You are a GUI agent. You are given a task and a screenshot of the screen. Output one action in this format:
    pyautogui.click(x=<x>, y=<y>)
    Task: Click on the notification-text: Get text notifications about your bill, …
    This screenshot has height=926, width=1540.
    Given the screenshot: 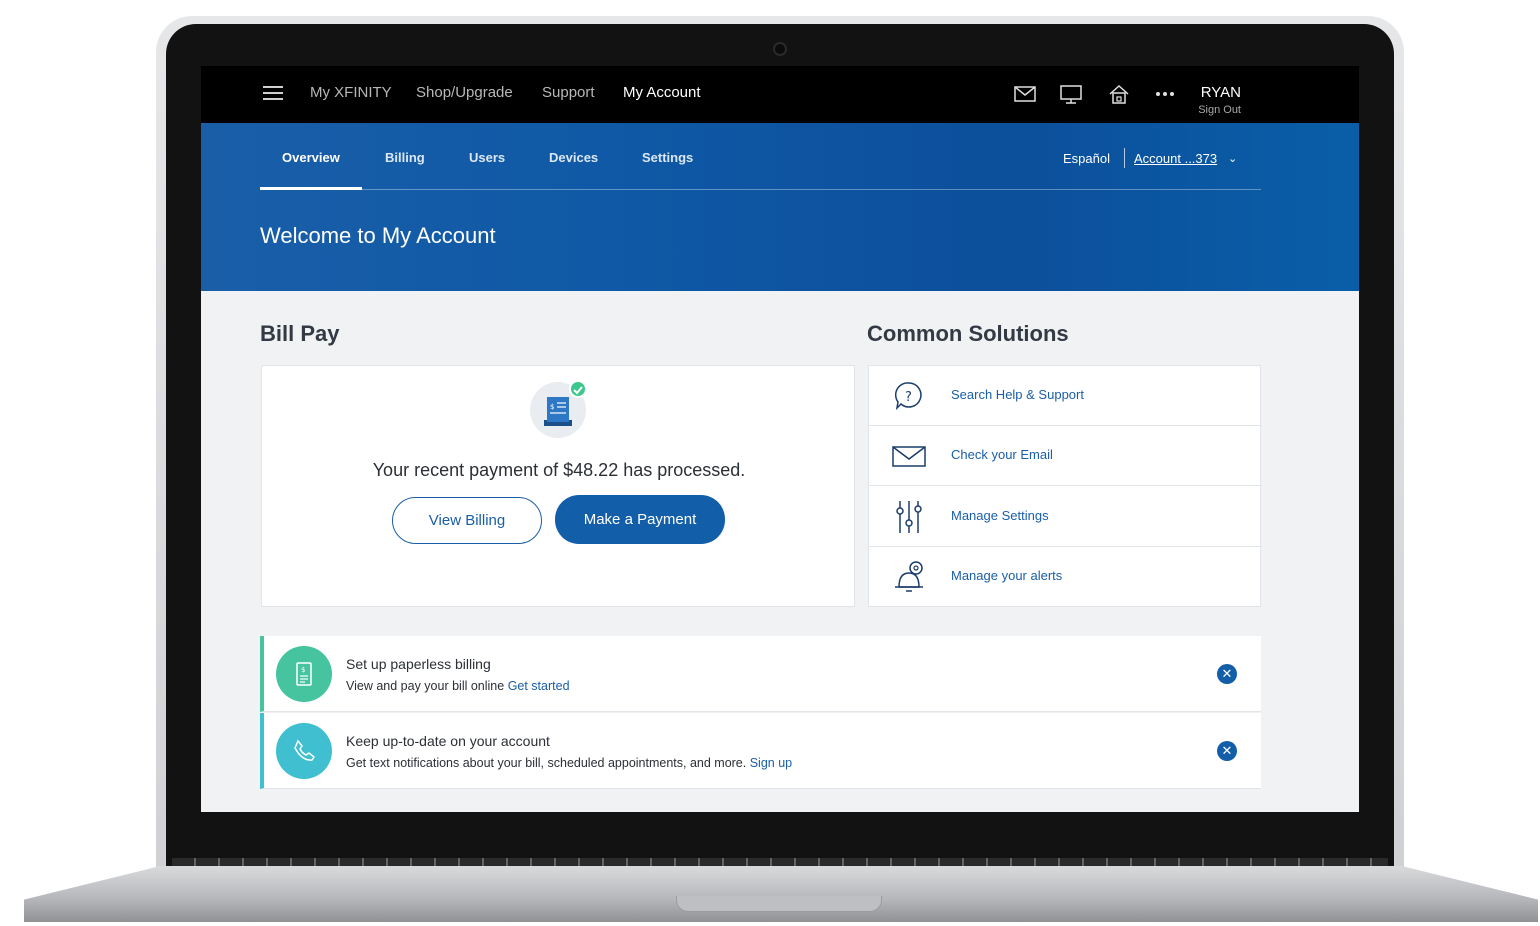 What is the action you would take?
    pyautogui.click(x=546, y=763)
    